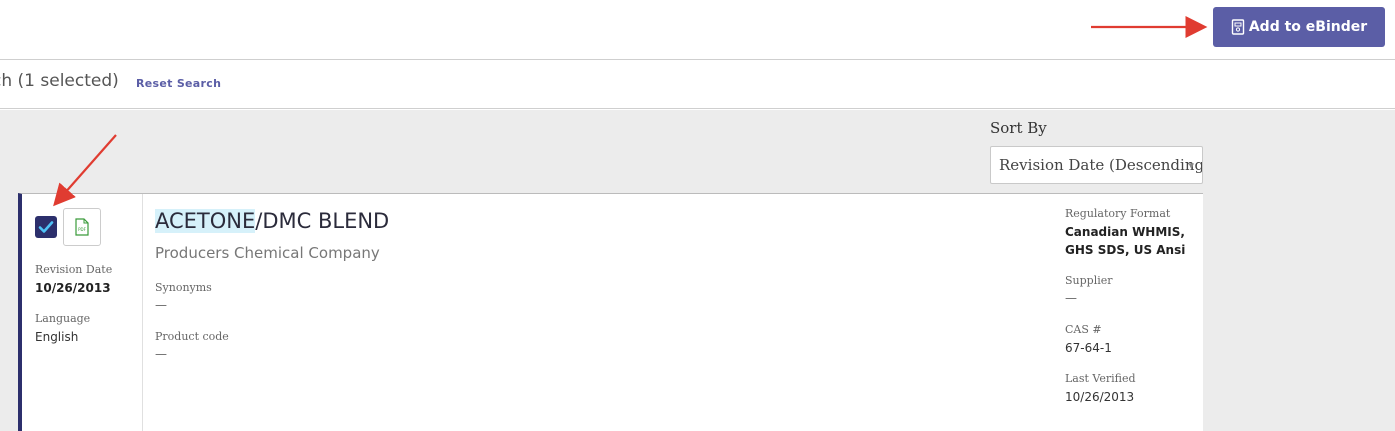 This screenshot has height=431, width=1395. I want to click on sort-by-value: Revision Date (Descending), so click(1101, 165).